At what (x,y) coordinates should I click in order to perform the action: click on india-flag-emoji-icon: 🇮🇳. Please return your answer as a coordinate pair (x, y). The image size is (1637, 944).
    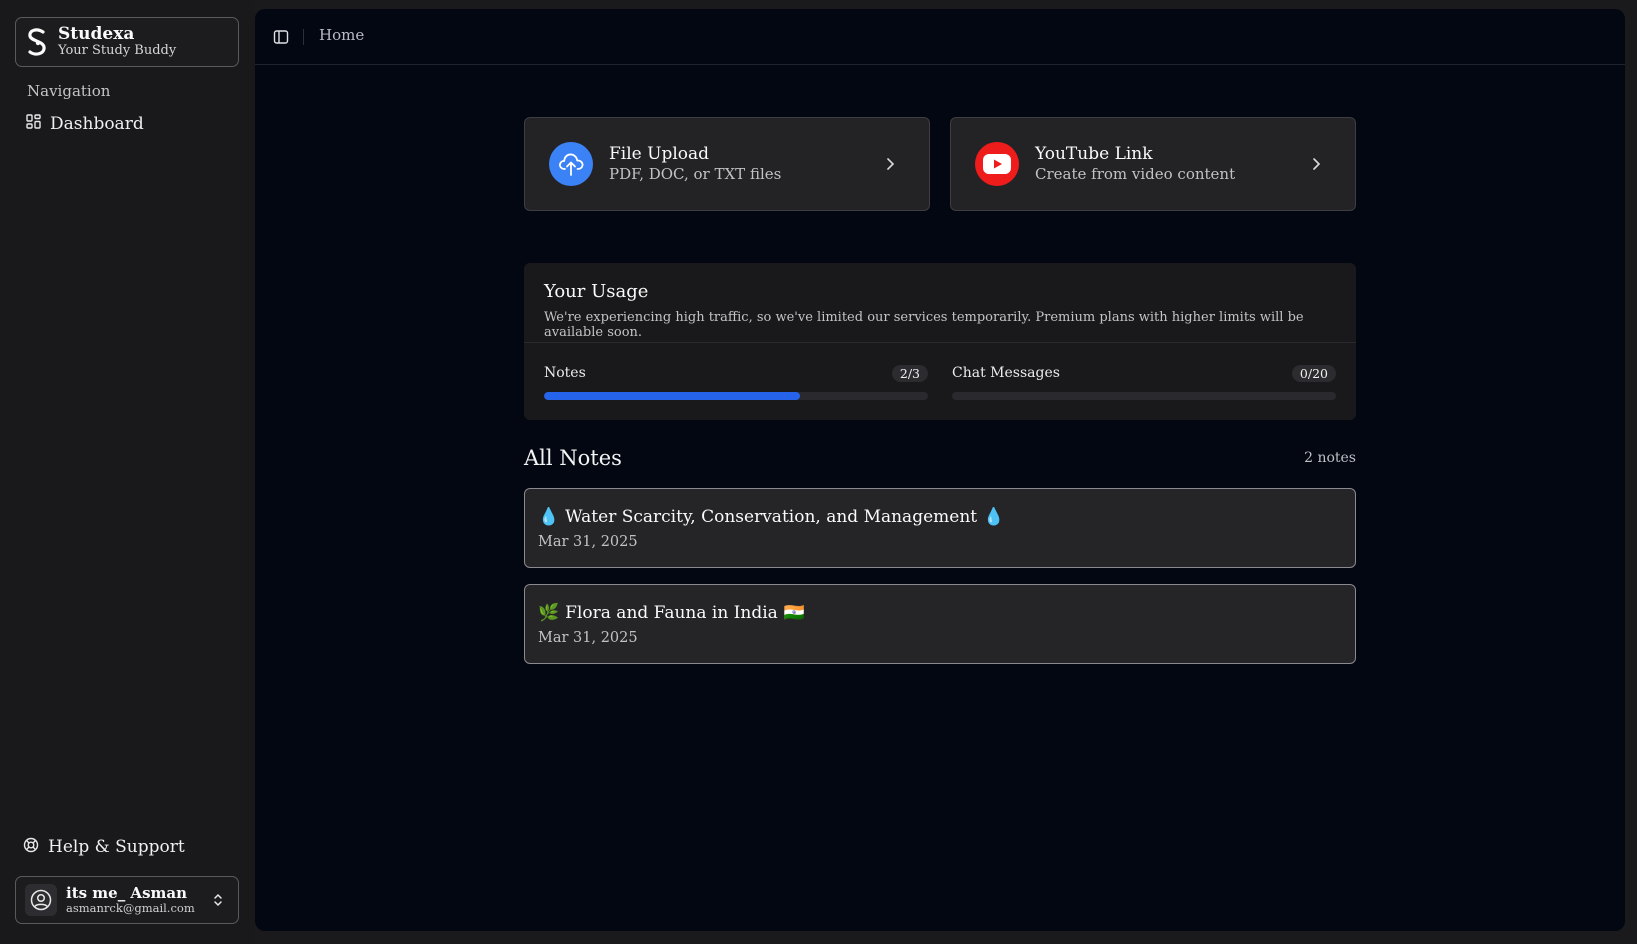
    Looking at the image, I should click on (794, 613).